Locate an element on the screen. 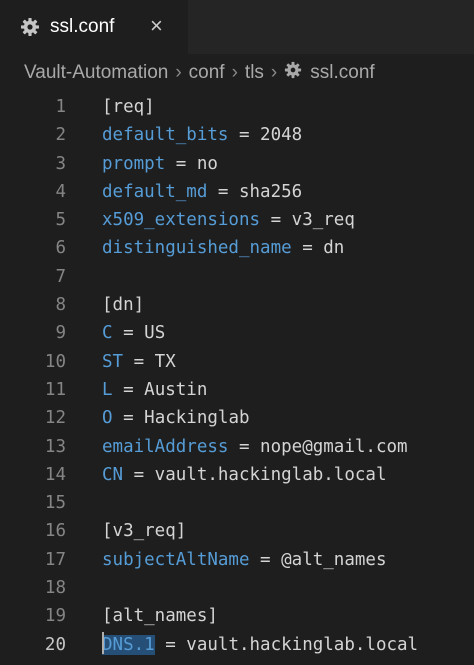  line-number: 5 is located at coordinates (60, 220).